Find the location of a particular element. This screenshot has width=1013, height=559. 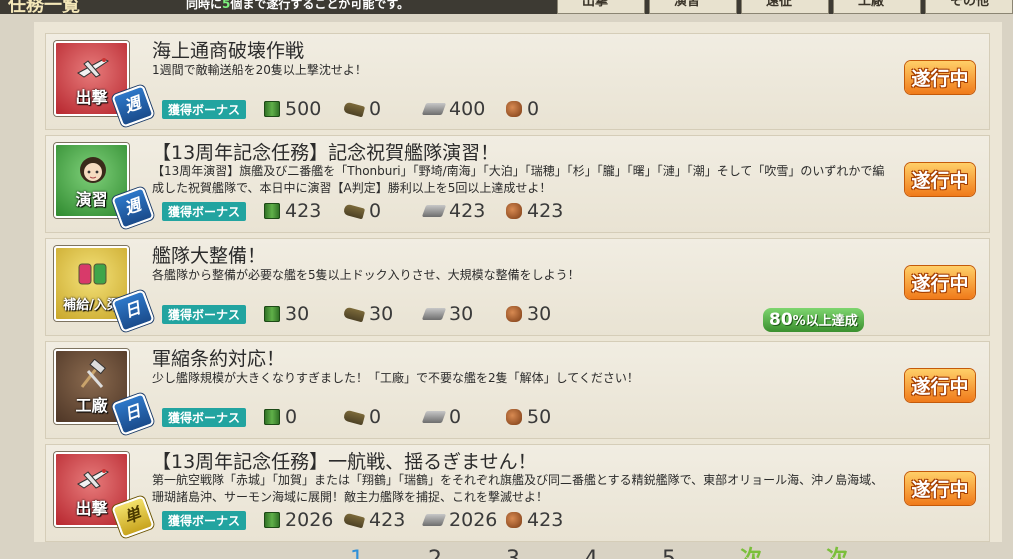

bauxite-reward: 30 is located at coordinates (528, 314).